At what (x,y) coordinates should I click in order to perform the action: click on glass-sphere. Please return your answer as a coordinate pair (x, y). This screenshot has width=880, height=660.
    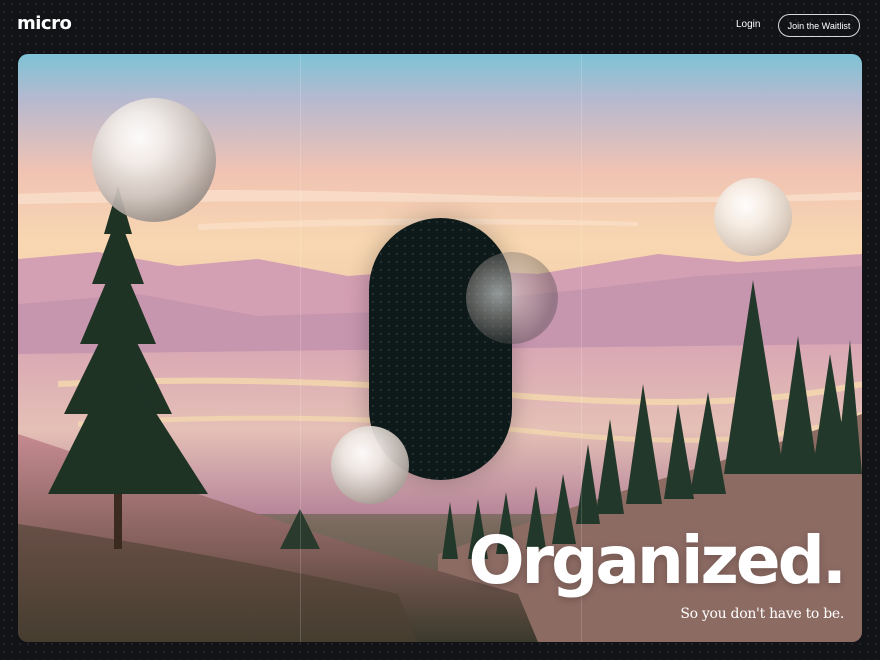
    Looking at the image, I should click on (512, 298).